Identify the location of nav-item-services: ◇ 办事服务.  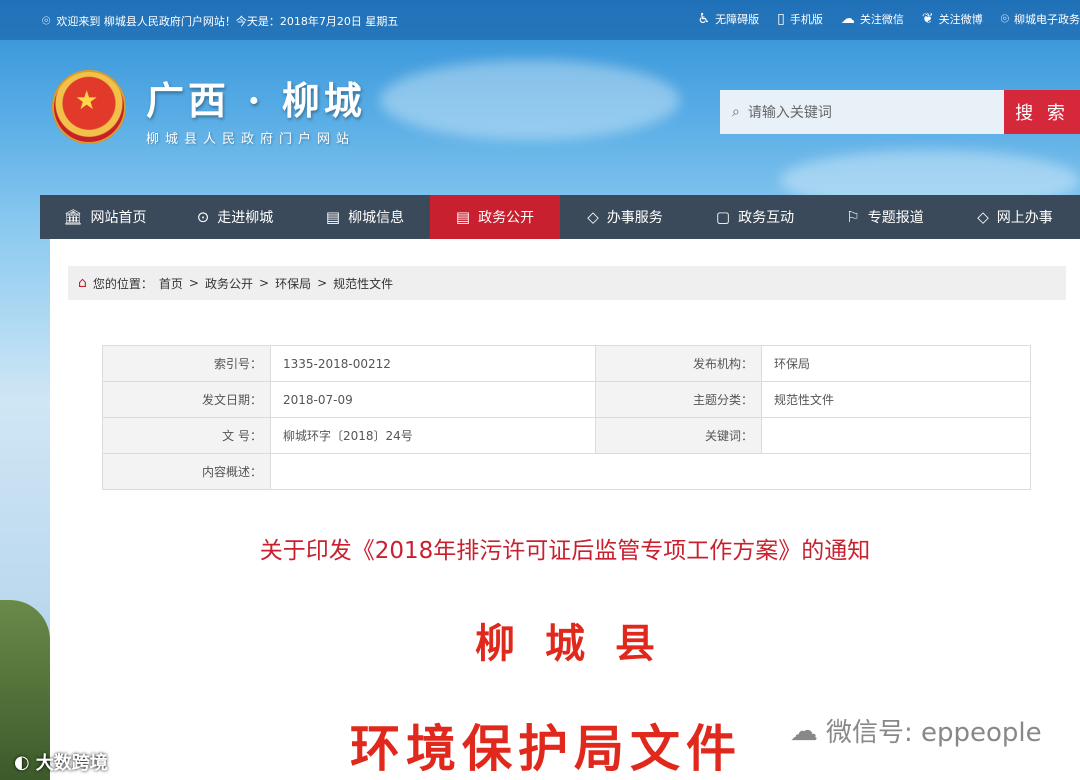
(625, 217).